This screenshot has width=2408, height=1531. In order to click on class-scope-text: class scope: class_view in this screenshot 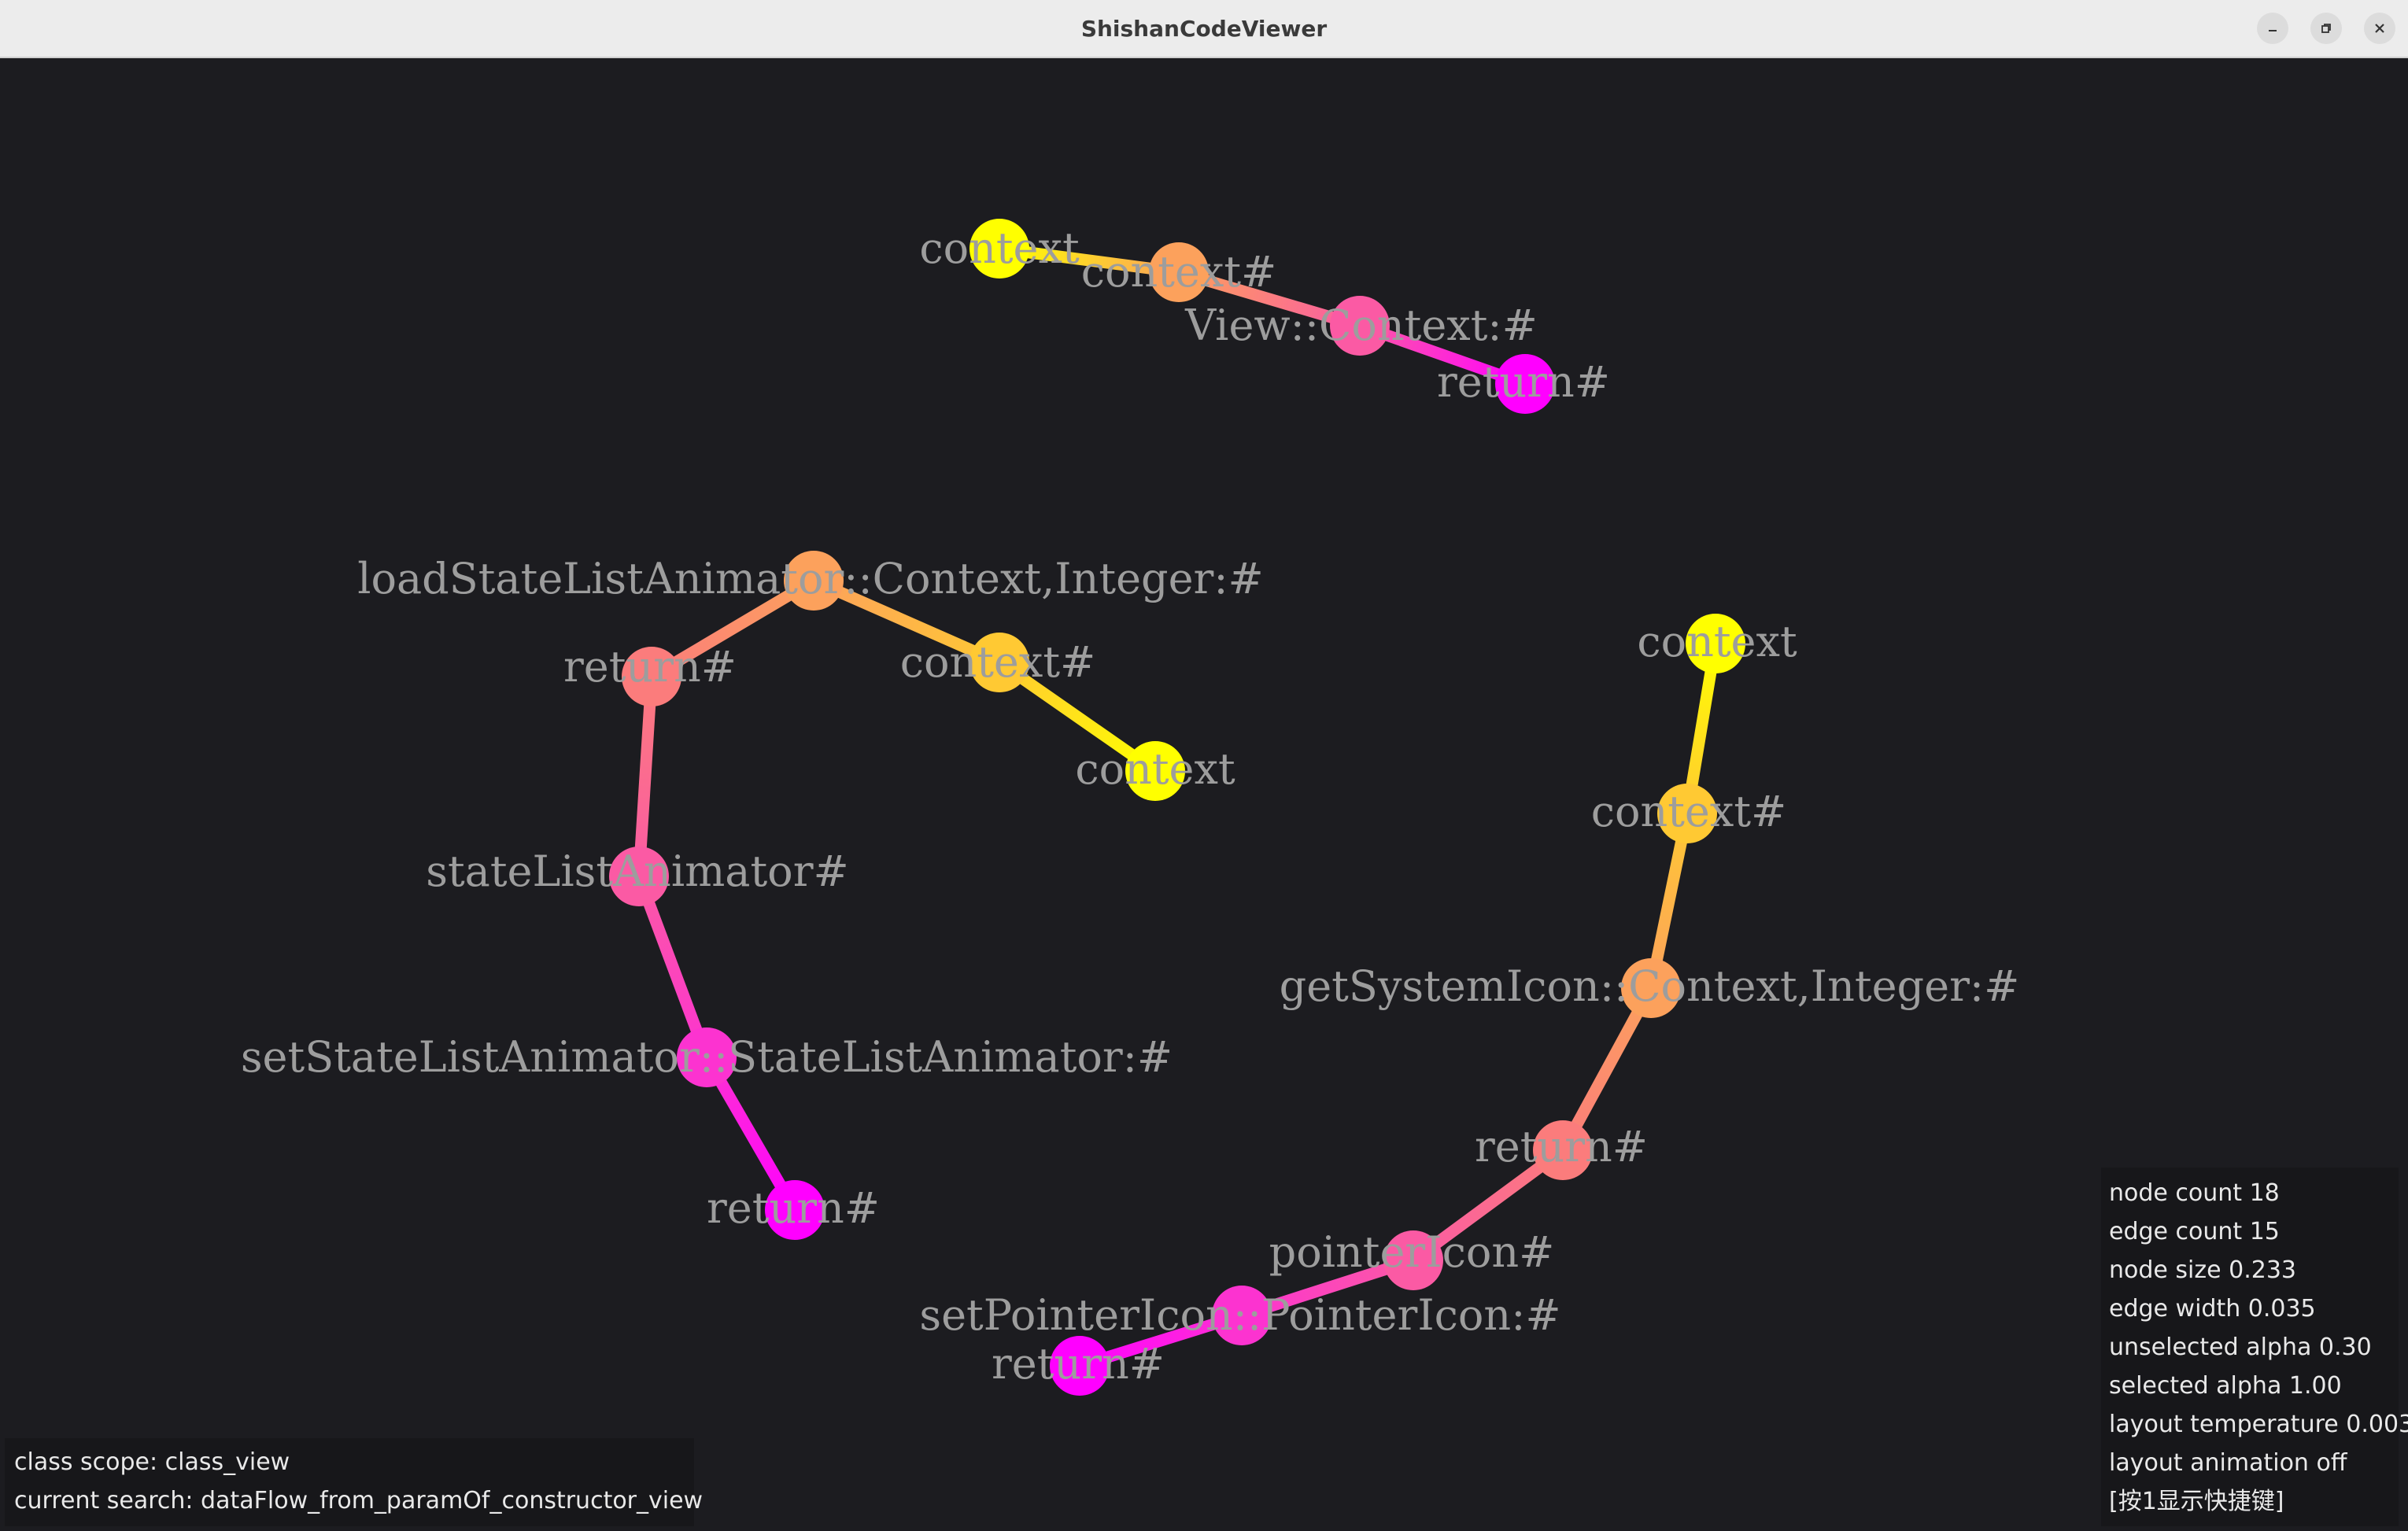, I will do `click(152, 1462)`.